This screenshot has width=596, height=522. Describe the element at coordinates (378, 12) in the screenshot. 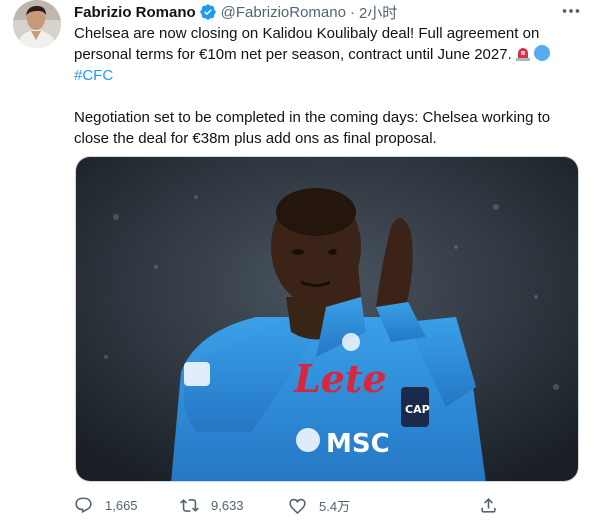

I see `tweet-time: 2小时` at that location.